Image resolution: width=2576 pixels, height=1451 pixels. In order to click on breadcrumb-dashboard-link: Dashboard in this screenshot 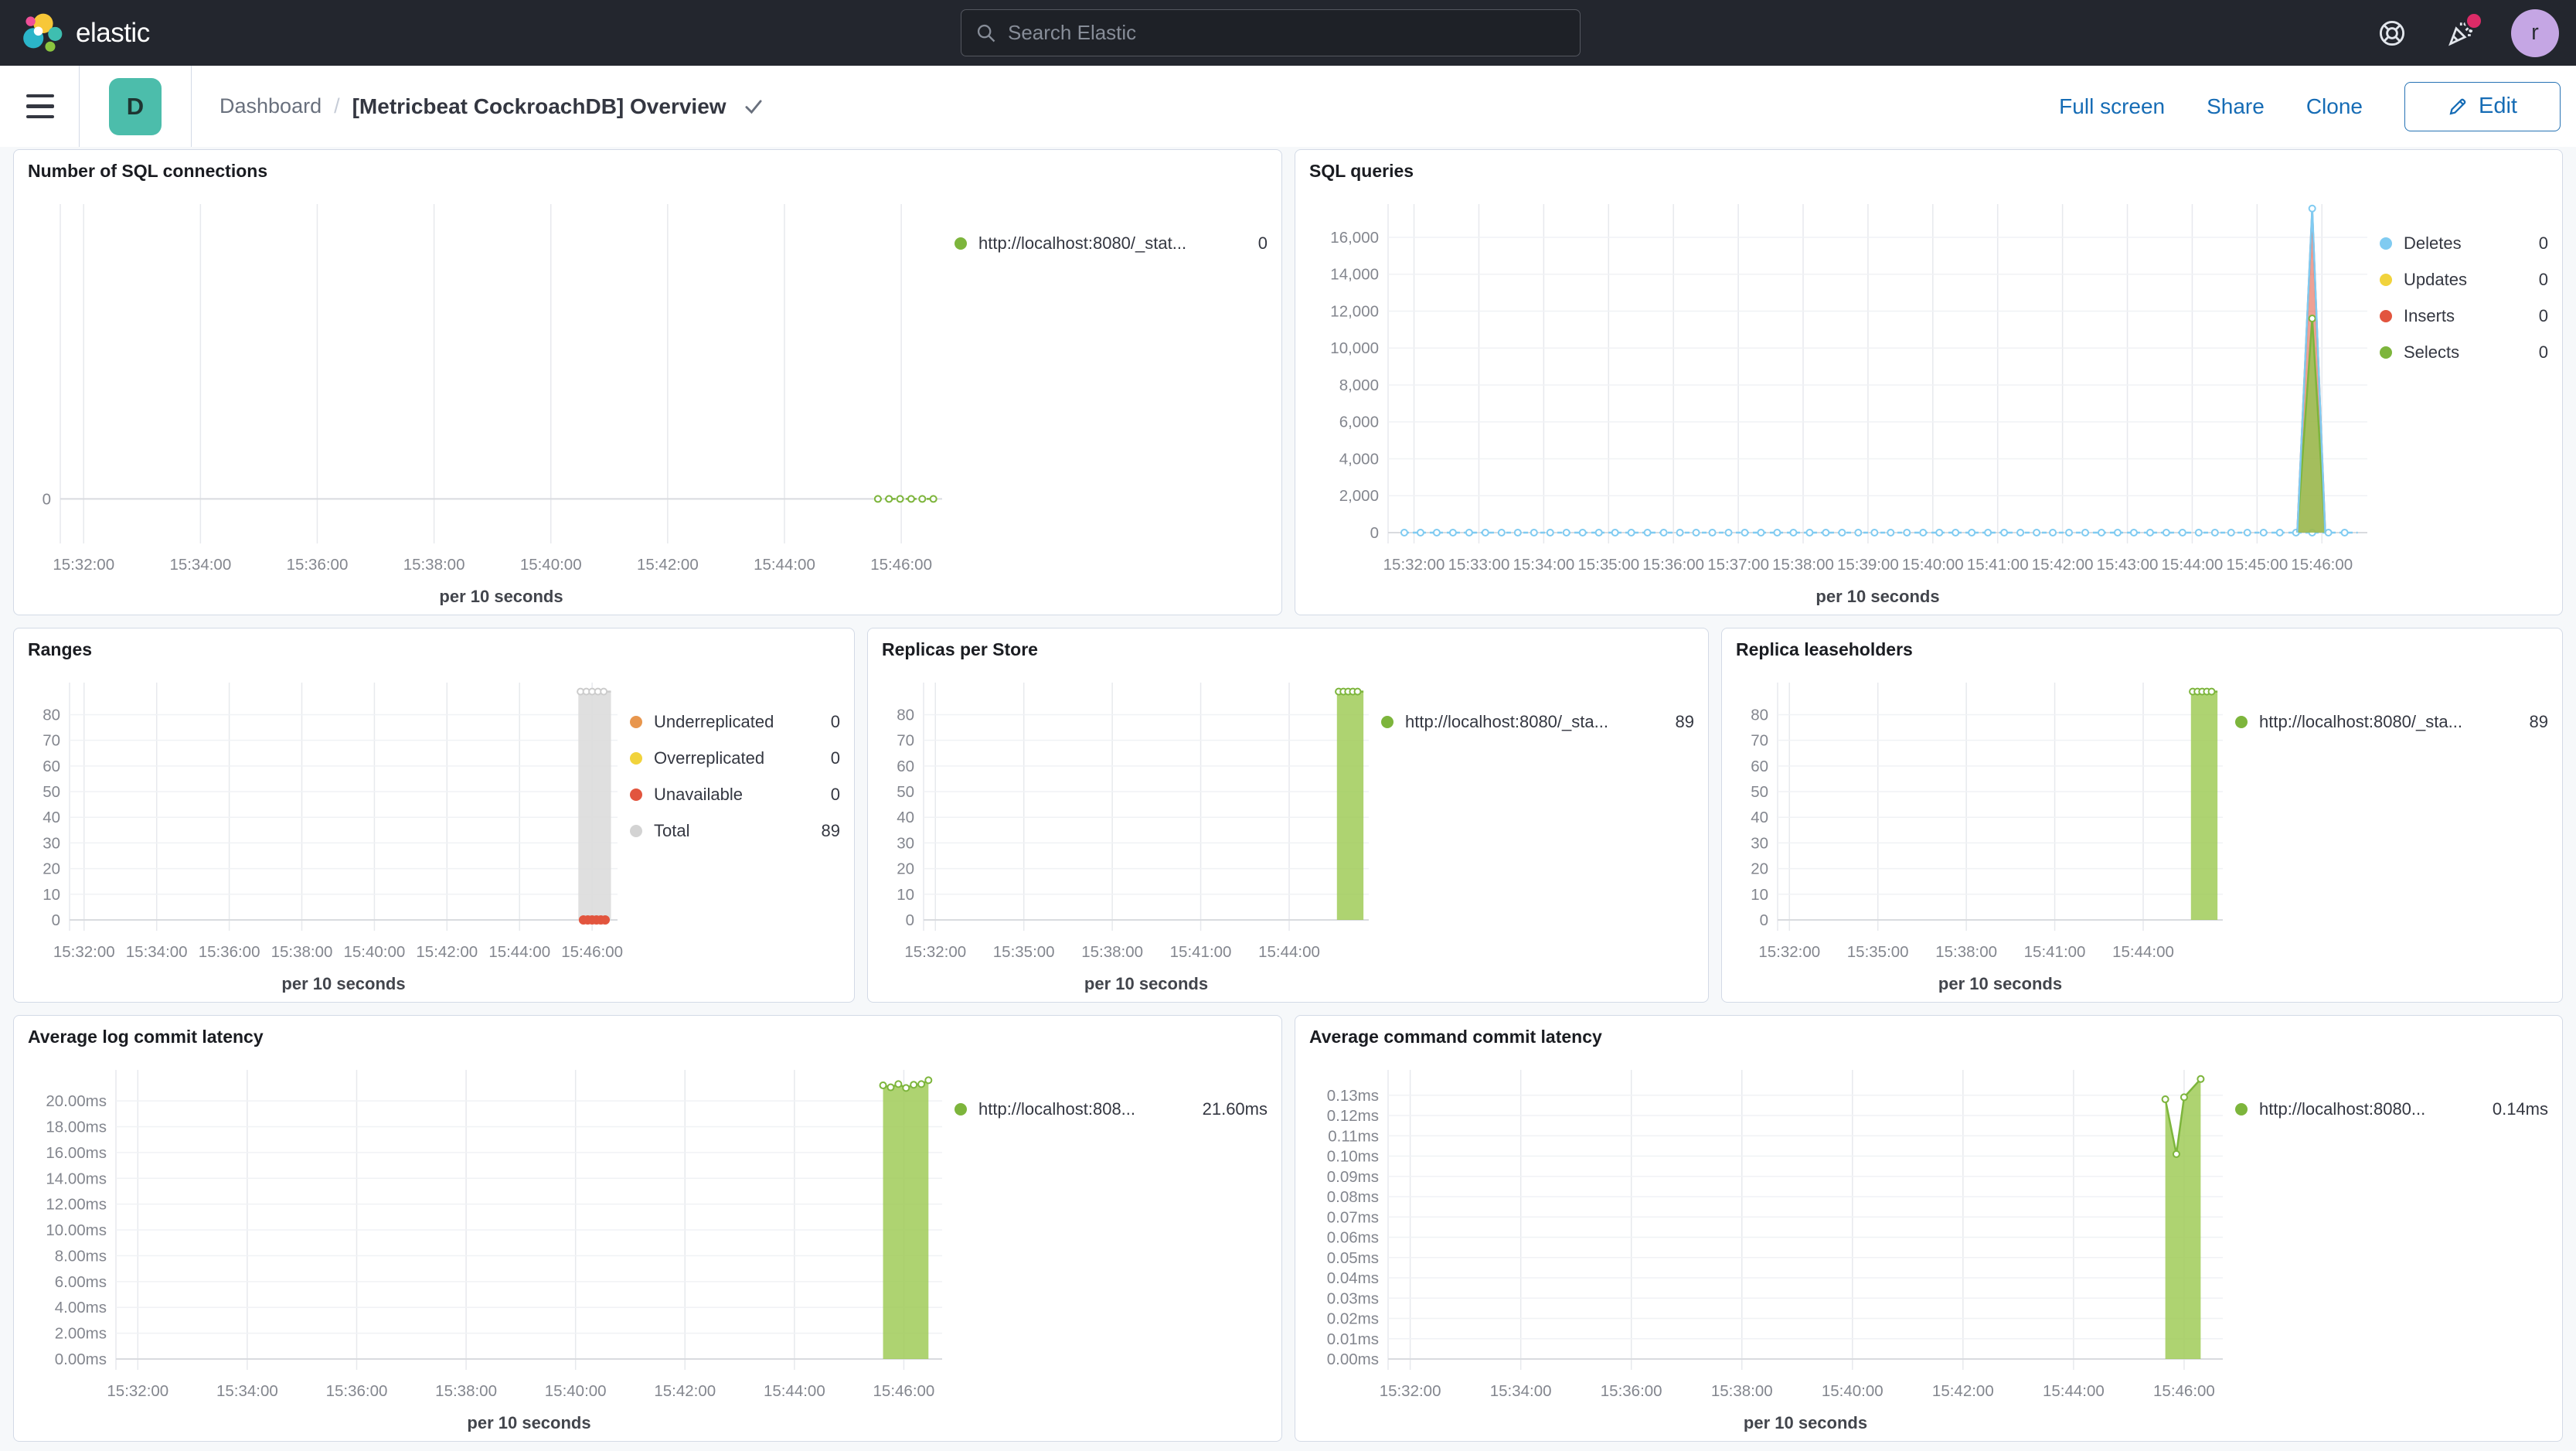, I will do `click(270, 106)`.